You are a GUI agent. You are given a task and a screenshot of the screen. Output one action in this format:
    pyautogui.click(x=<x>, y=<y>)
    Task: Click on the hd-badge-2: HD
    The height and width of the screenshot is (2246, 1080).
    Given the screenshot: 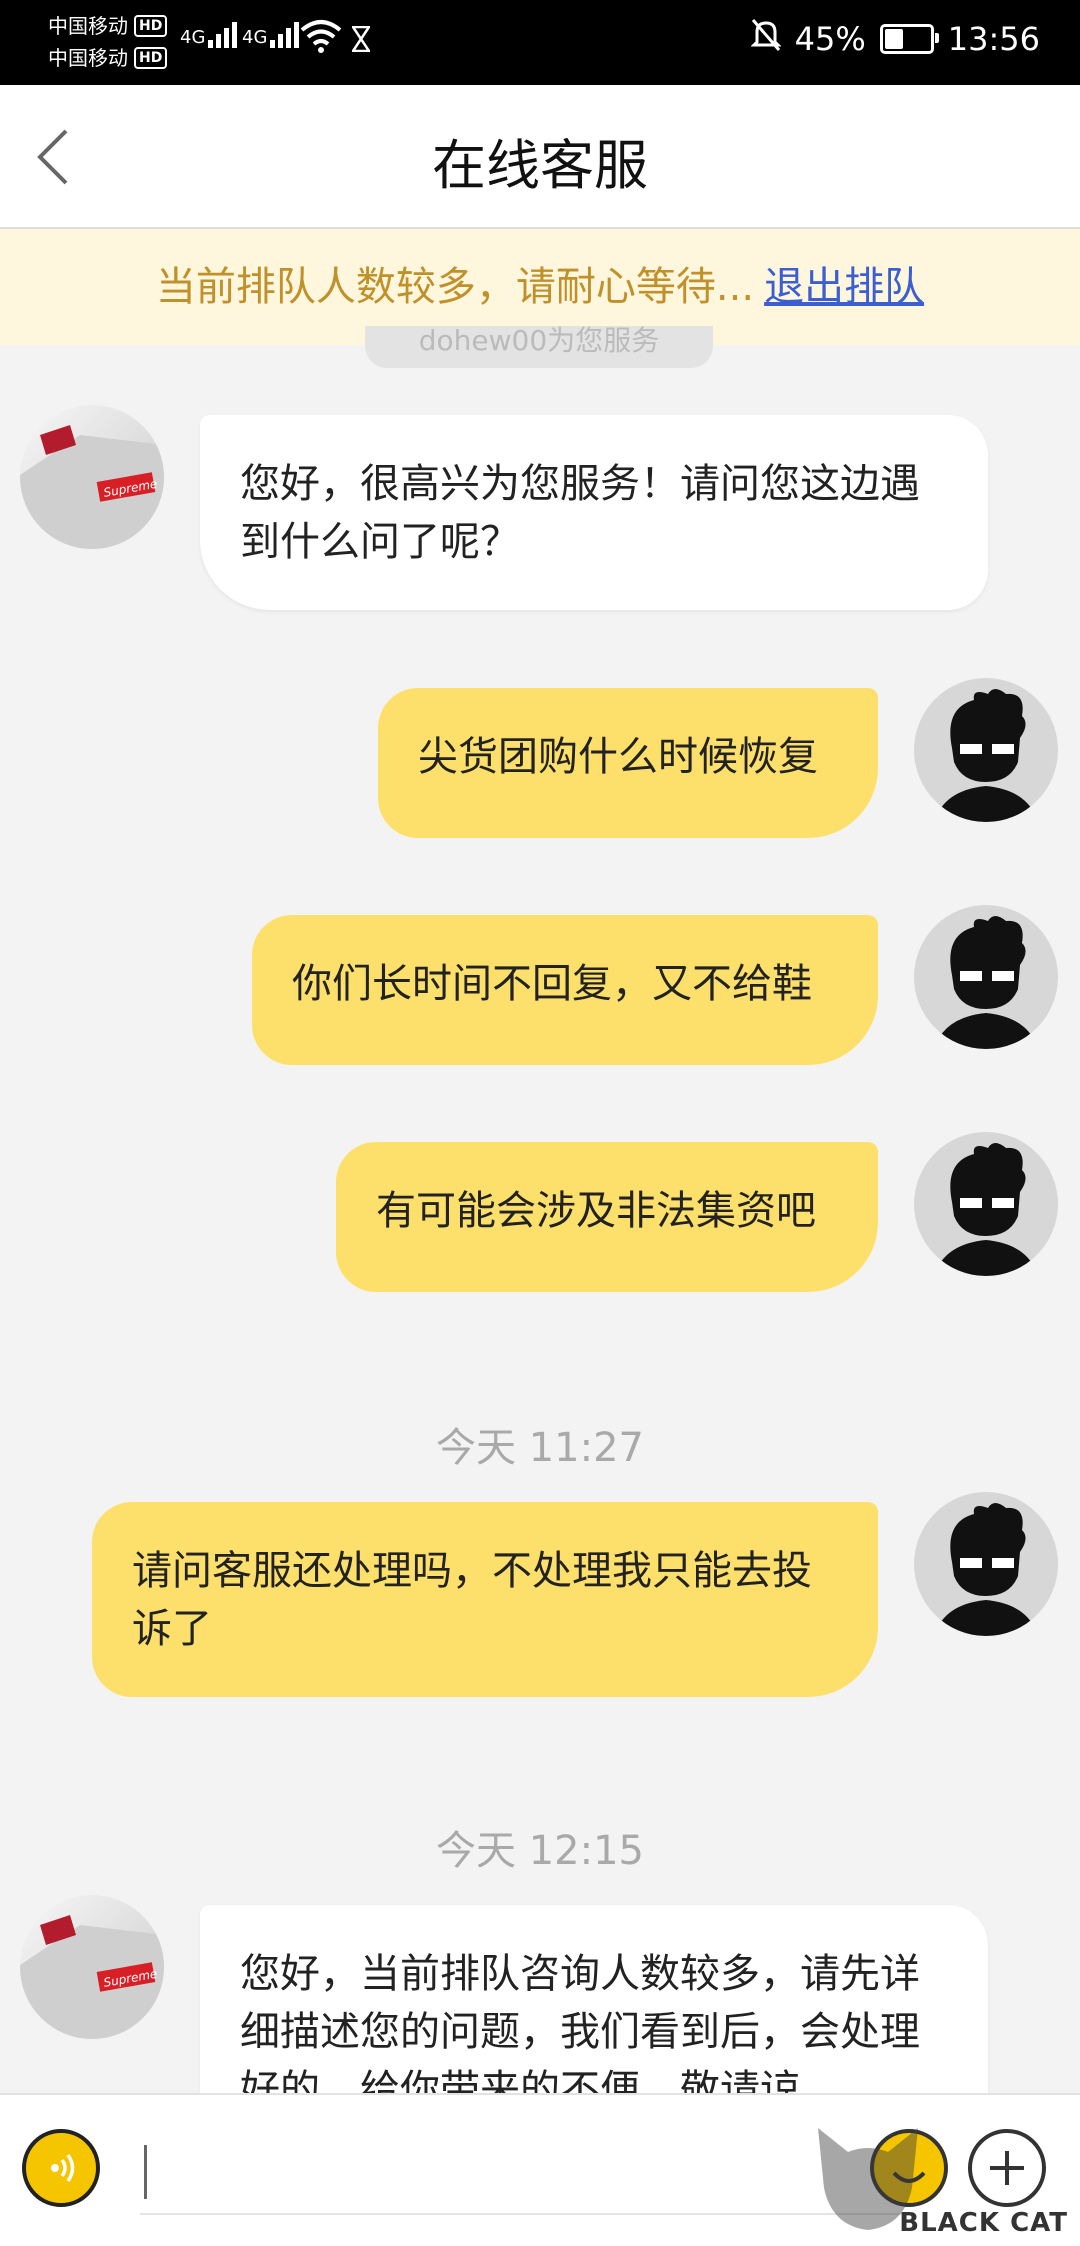 What is the action you would take?
    pyautogui.click(x=151, y=58)
    